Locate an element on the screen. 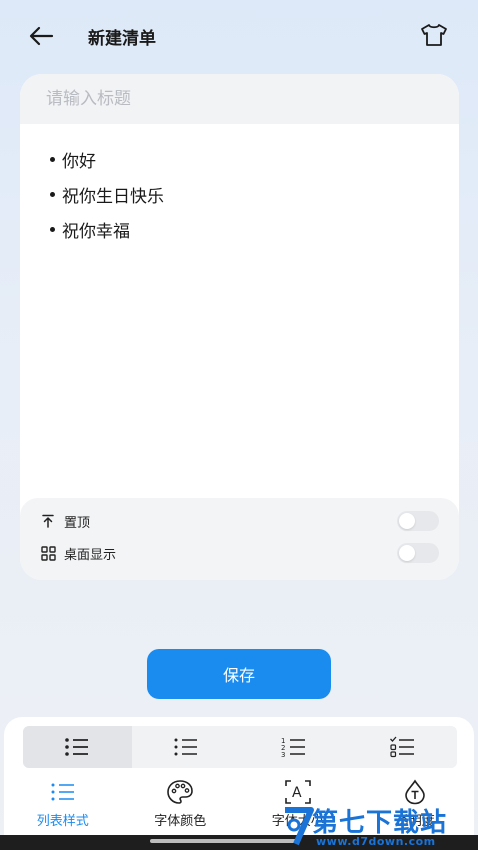  style-option-numbered: 1 2 3 is located at coordinates (294, 747).